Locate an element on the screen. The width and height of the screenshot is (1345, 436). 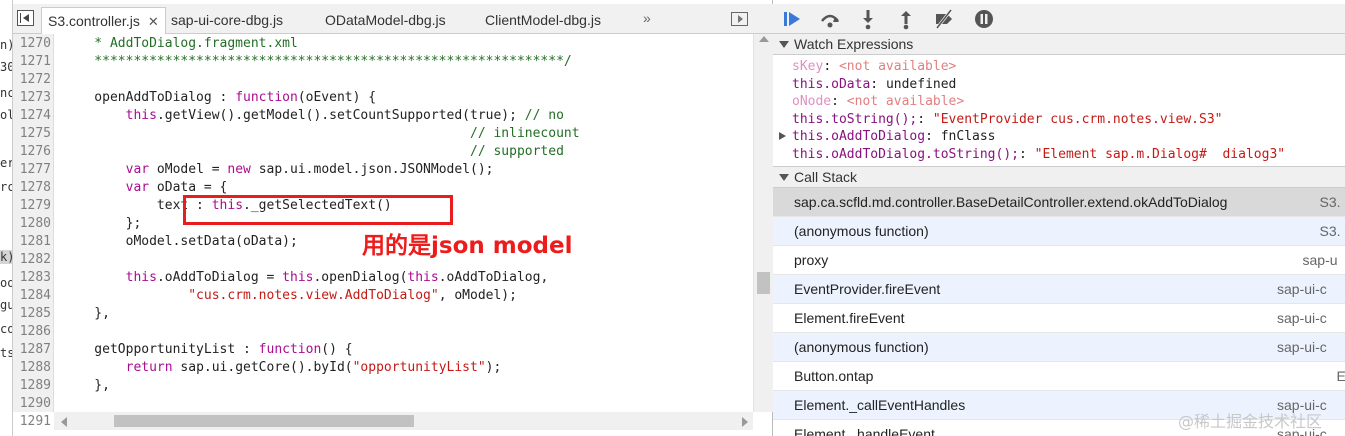
line-number: 1285 is located at coordinates (32, 314).